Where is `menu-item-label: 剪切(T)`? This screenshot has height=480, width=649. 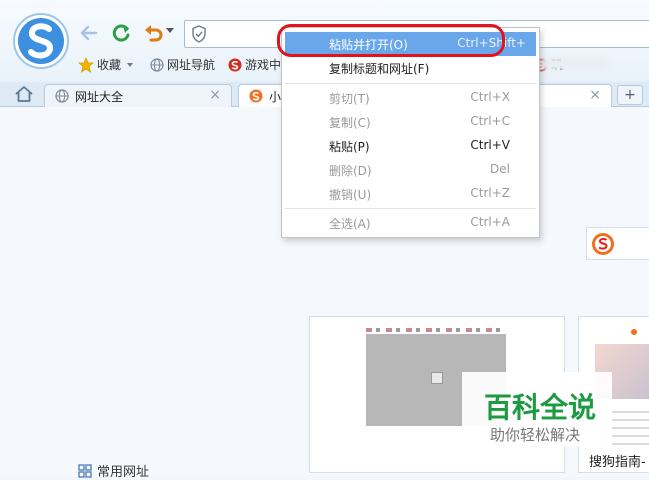 menu-item-label: 剪切(T) is located at coordinates (349, 99).